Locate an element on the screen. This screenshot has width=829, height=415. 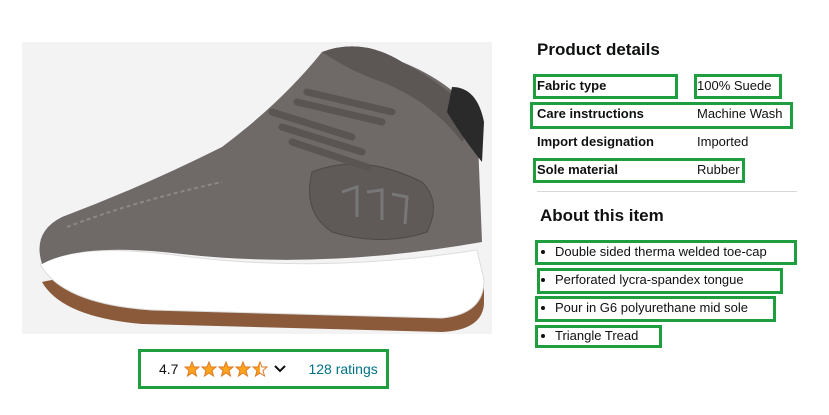
stars-icon is located at coordinates (226, 369).